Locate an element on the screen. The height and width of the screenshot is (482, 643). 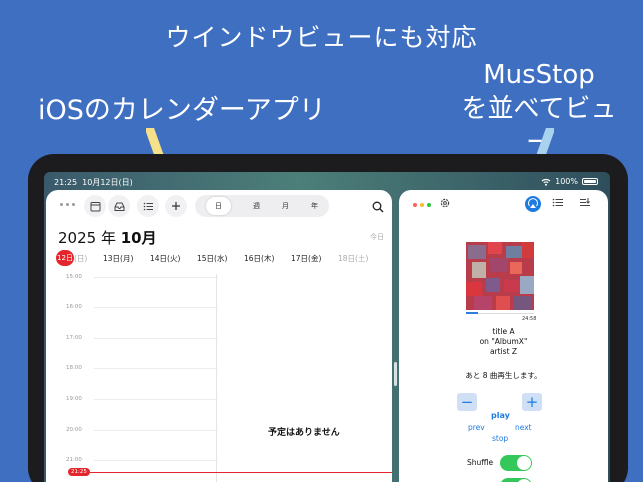
hour-label: 16:00 is located at coordinates (74, 307).